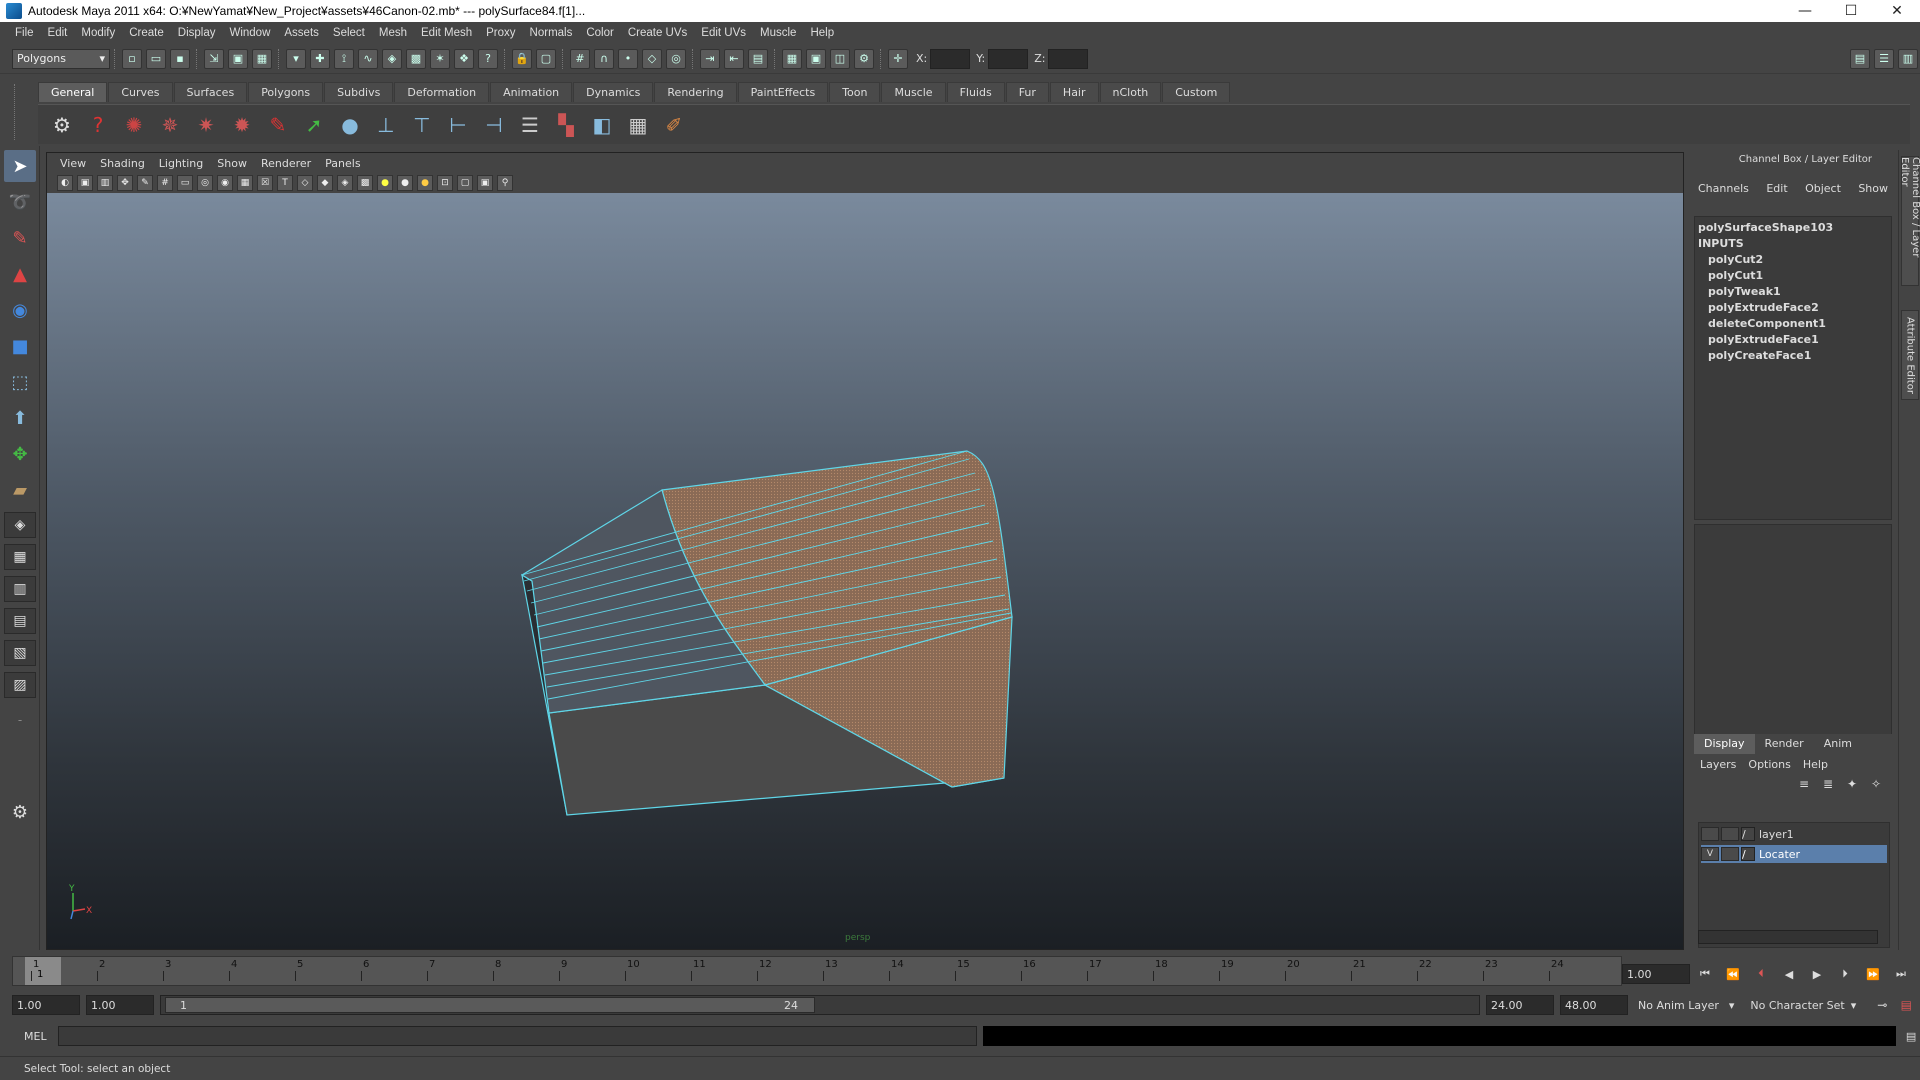  What do you see at coordinates (864, 58) in the screenshot?
I see `render-settings-icon: ⚙` at bounding box center [864, 58].